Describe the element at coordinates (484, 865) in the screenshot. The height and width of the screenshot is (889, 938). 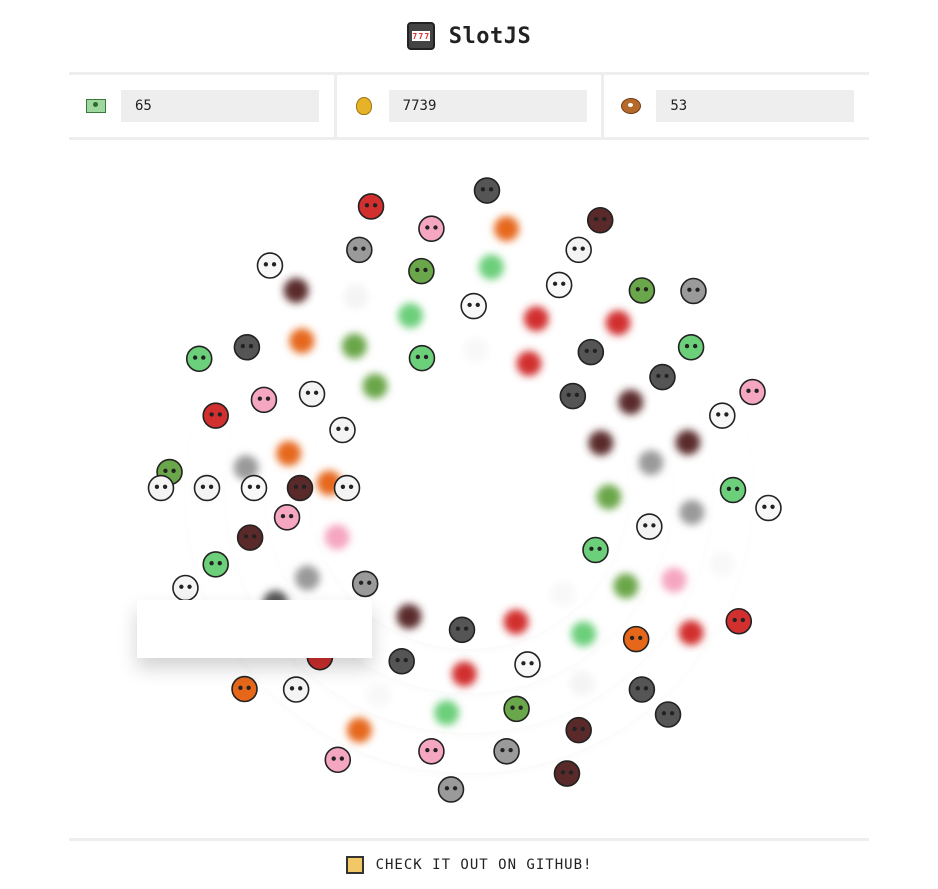
I see `github-link: CHECK IT OUT ON GITHUB!` at that location.